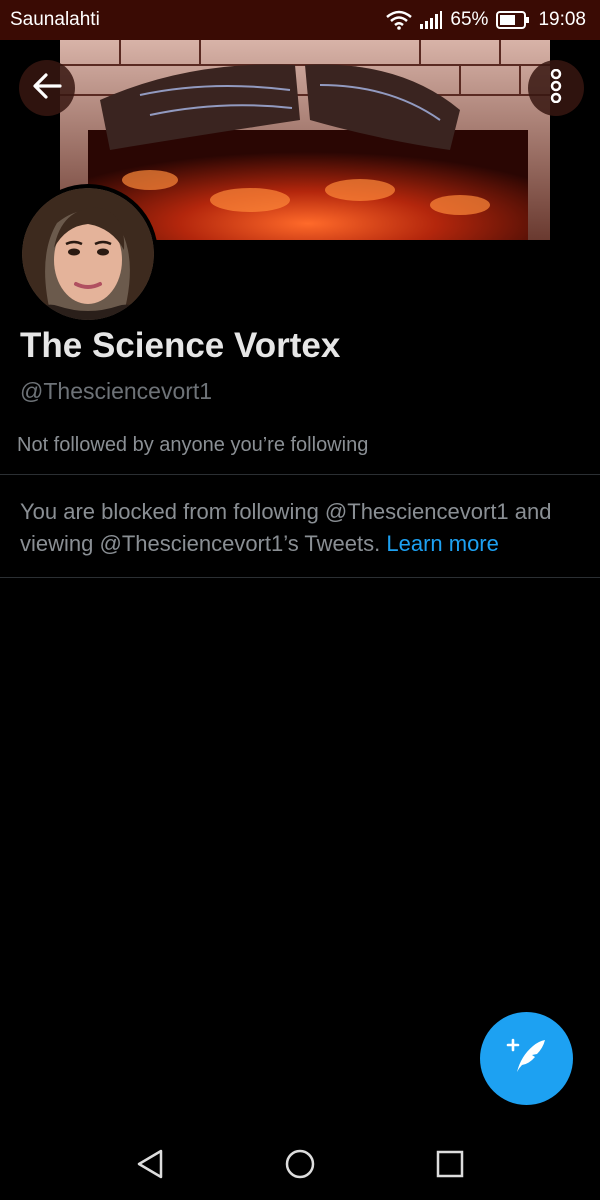  I want to click on nav-back-button, so click(150, 1166).